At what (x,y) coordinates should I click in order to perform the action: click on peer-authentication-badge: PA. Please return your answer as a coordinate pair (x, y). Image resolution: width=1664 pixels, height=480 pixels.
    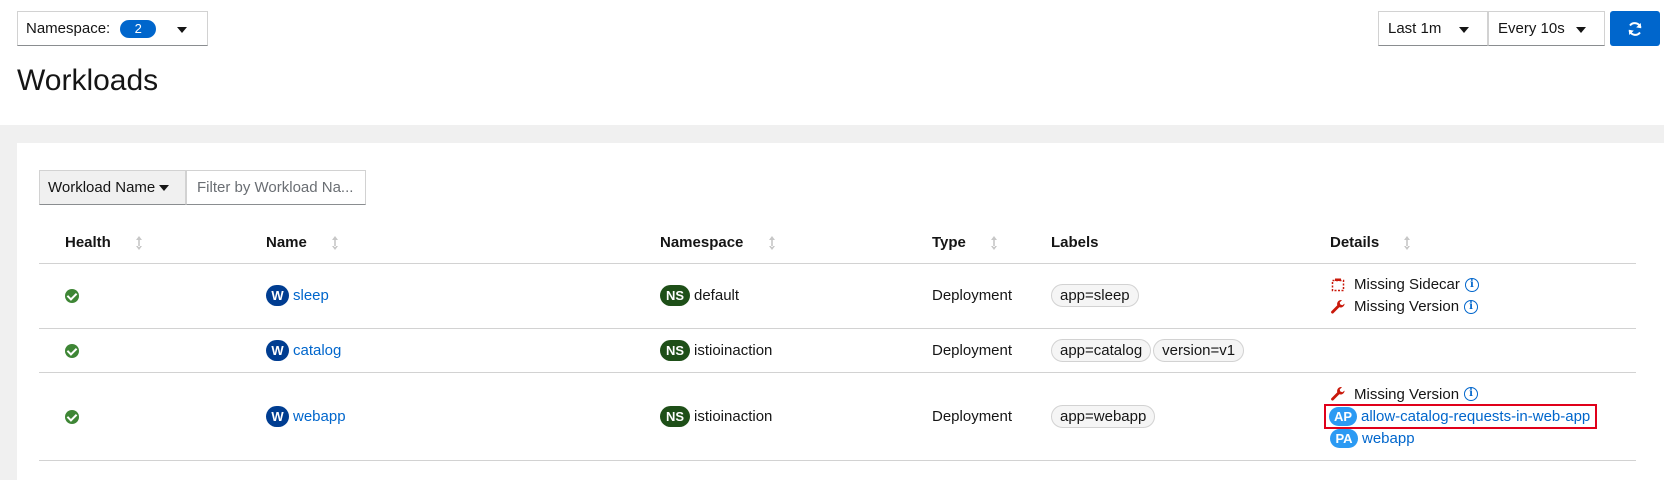
    Looking at the image, I should click on (1344, 438).